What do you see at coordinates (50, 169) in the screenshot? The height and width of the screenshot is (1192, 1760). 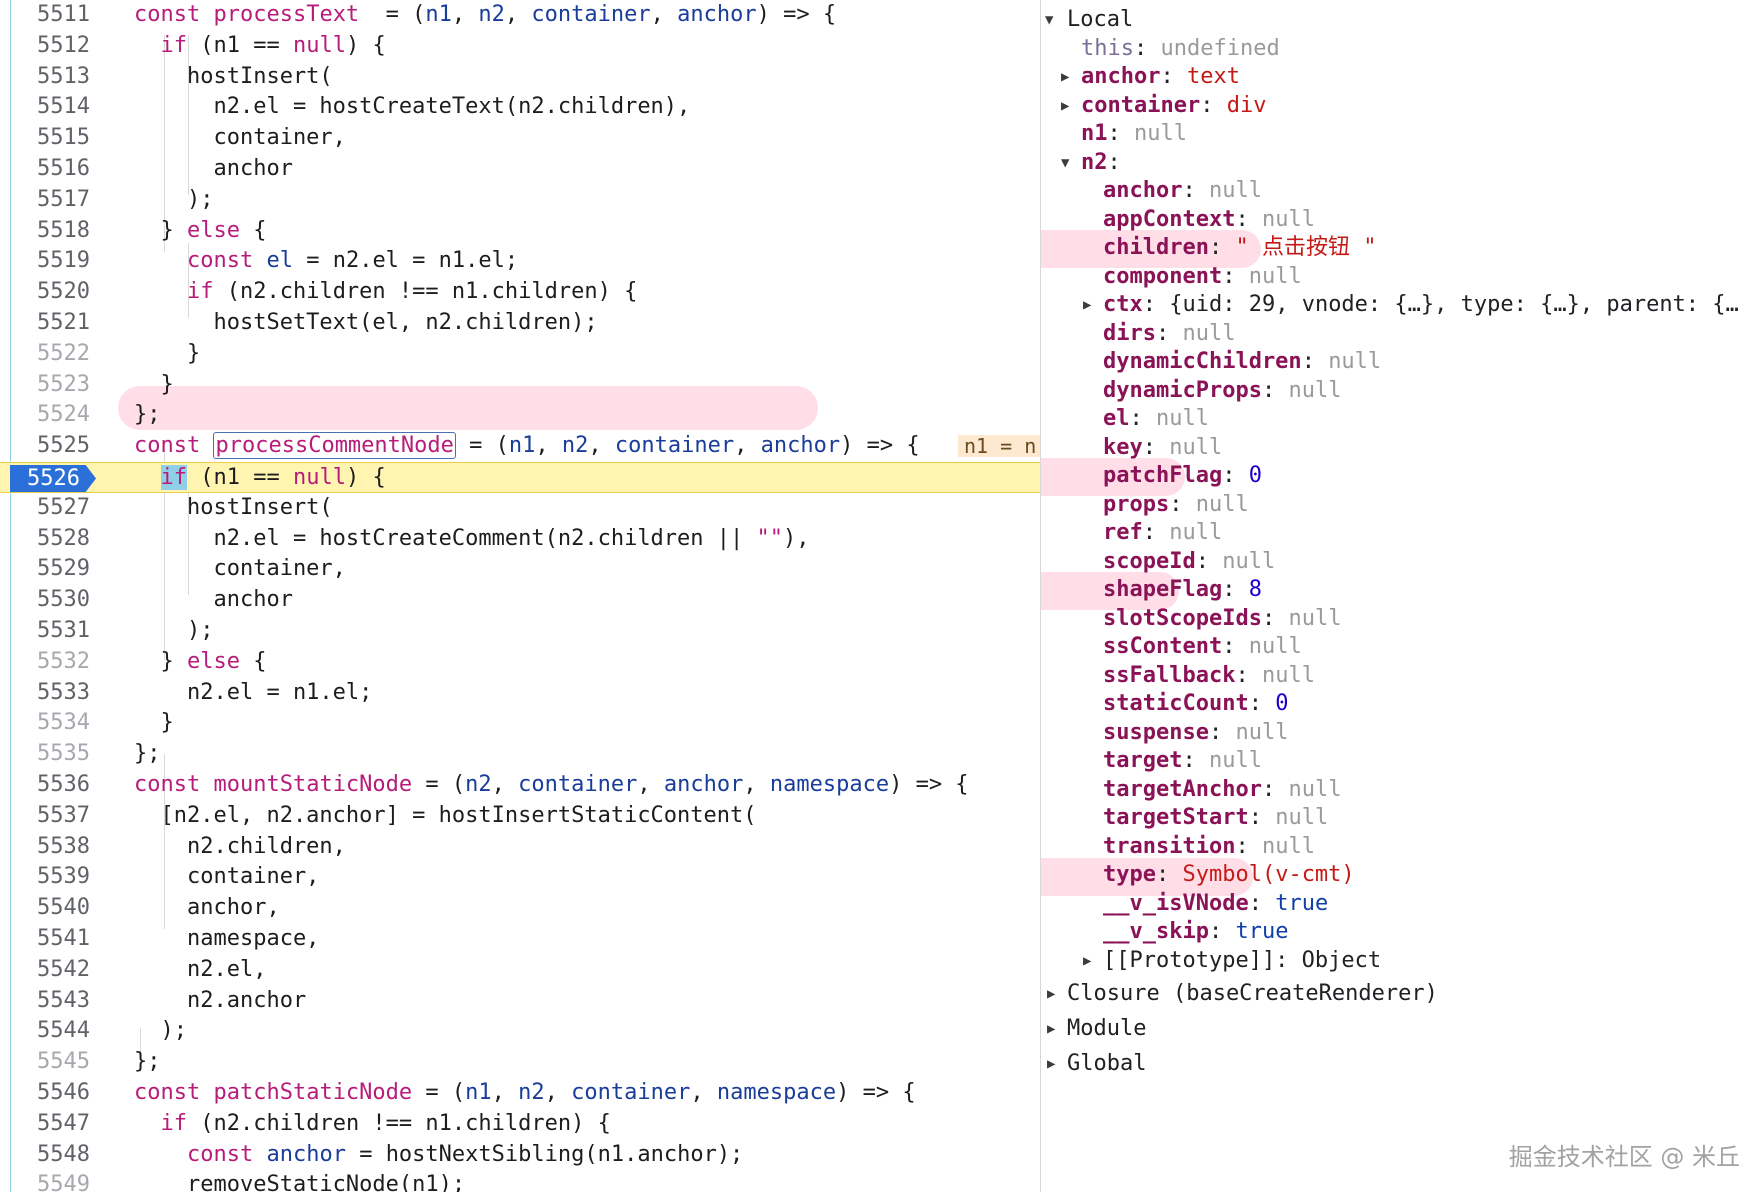 I see `line-number: 5516` at bounding box center [50, 169].